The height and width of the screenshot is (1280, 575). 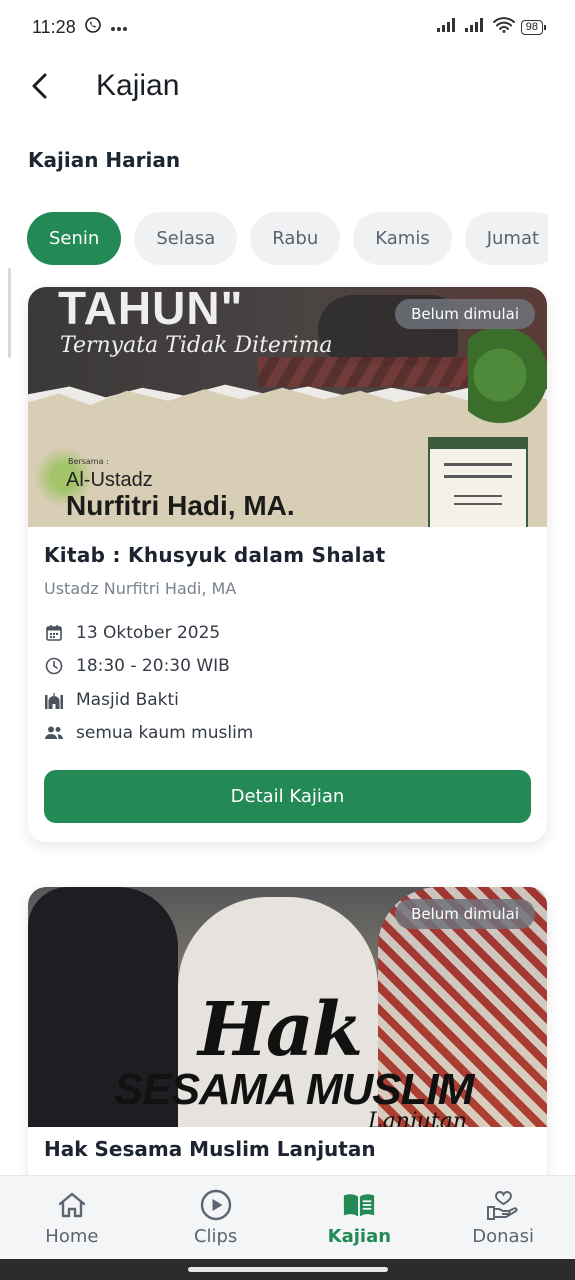 I want to click on section-title: Kajian Harian, so click(x=104, y=160).